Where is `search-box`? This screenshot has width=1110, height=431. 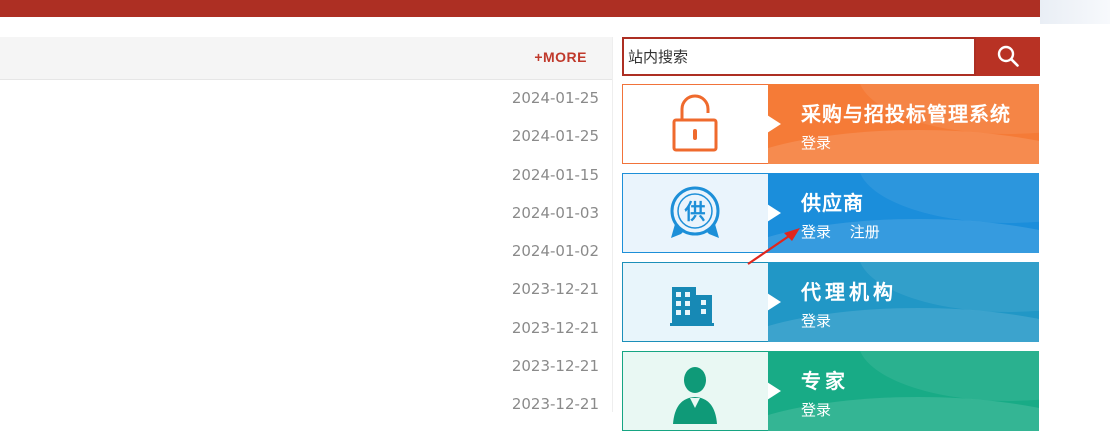
search-box is located at coordinates (799, 56).